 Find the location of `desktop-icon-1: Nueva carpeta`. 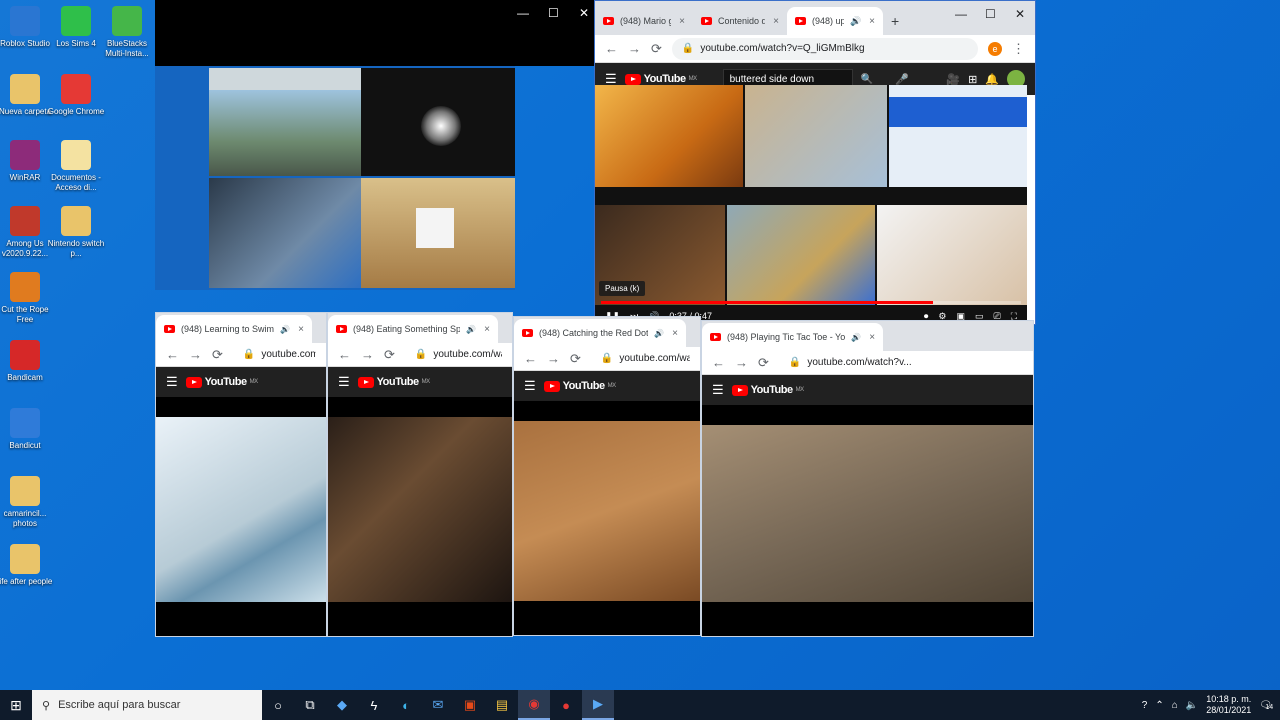

desktop-icon-1: Nueva carpeta is located at coordinates (27, 95).